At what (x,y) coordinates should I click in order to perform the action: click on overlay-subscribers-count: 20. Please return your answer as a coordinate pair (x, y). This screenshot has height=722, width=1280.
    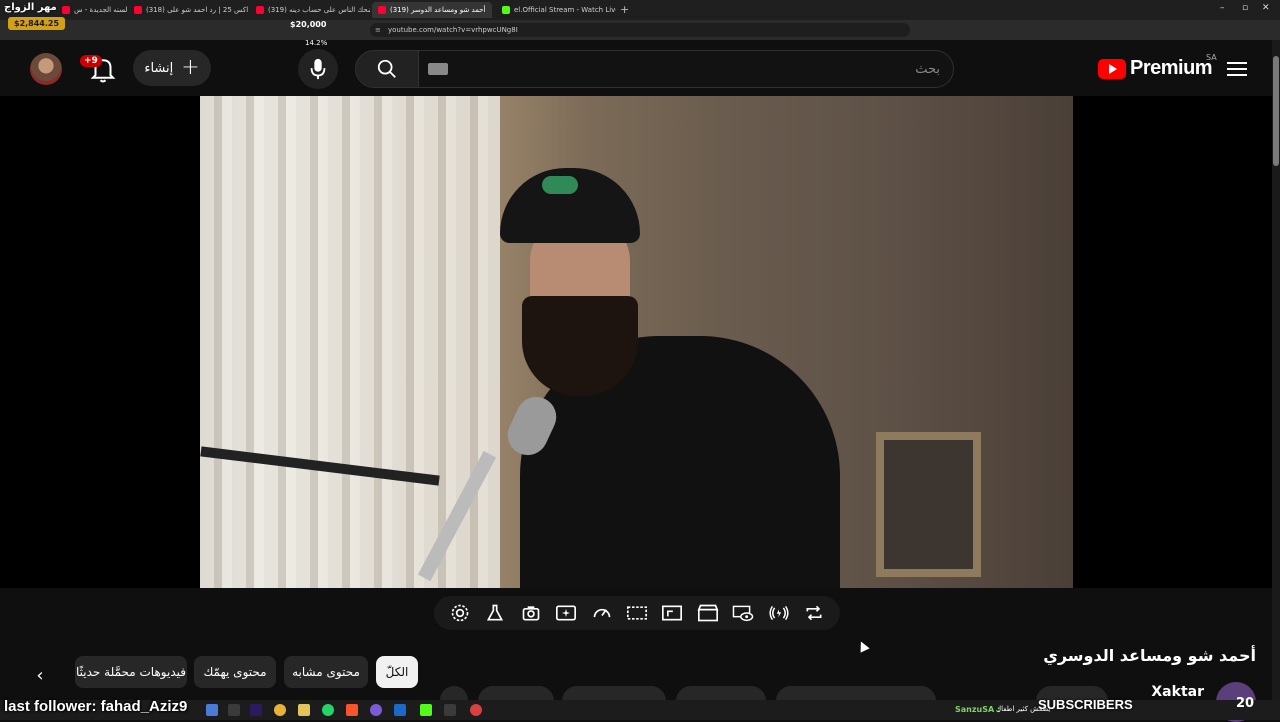
    Looking at the image, I should click on (1245, 703).